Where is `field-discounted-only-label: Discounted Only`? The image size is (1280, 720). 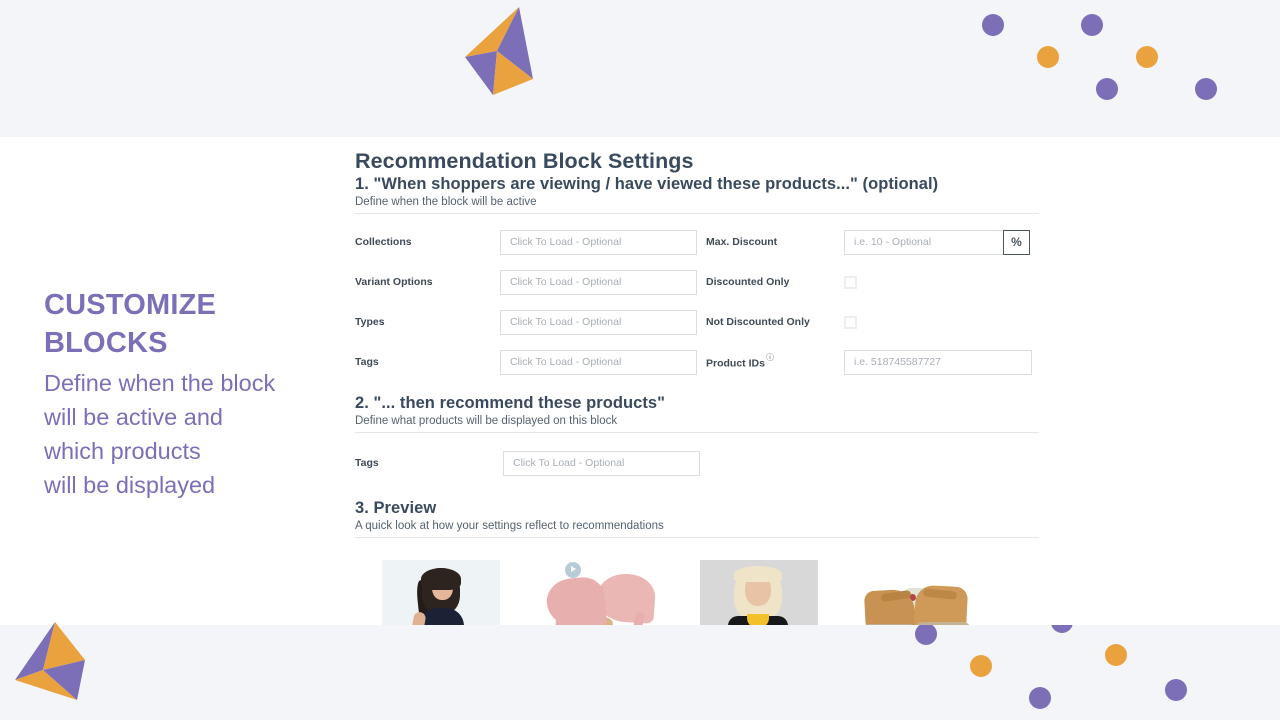
field-discounted-only-label: Discounted Only is located at coordinates (748, 282).